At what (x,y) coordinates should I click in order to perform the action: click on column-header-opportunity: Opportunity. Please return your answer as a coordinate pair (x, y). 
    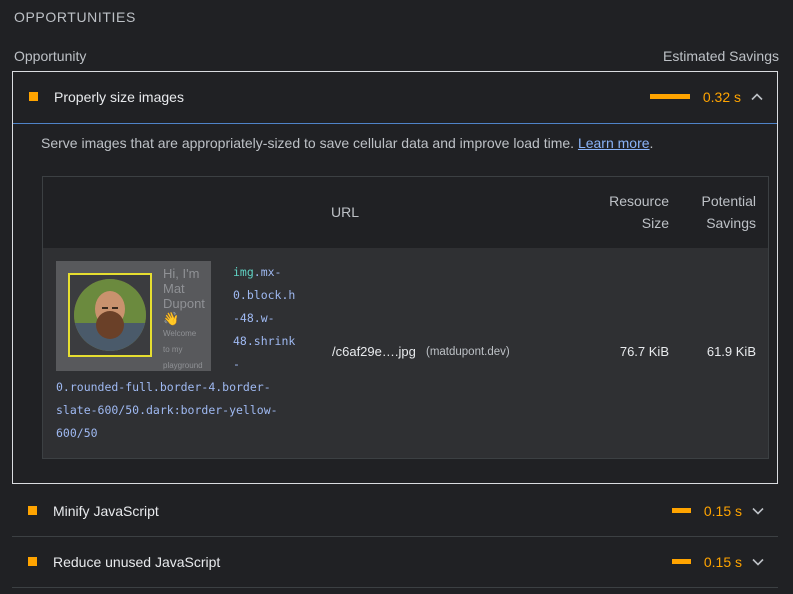
    Looking at the image, I should click on (50, 56).